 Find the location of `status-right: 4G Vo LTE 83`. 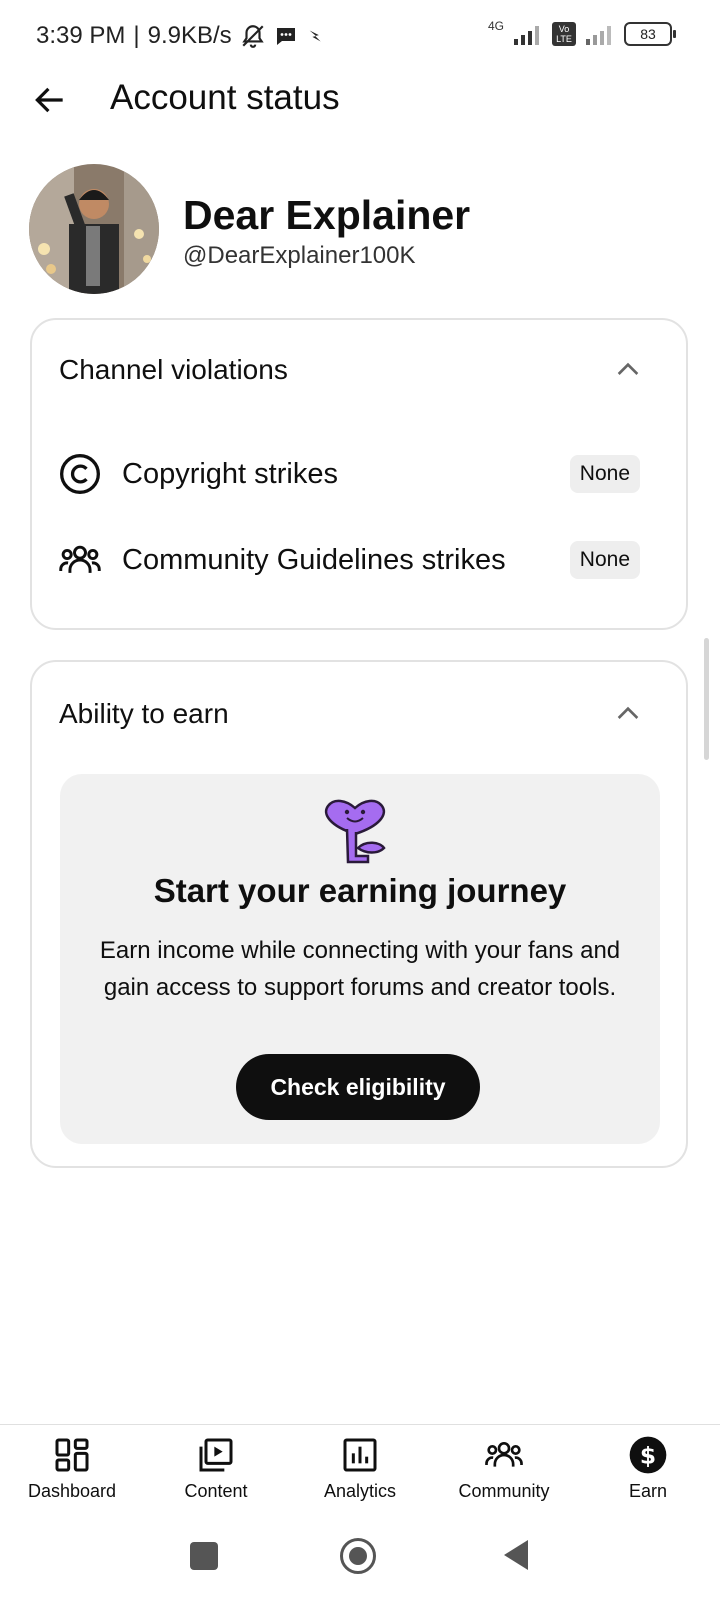

status-right: 4G Vo LTE 83 is located at coordinates (581, 32).